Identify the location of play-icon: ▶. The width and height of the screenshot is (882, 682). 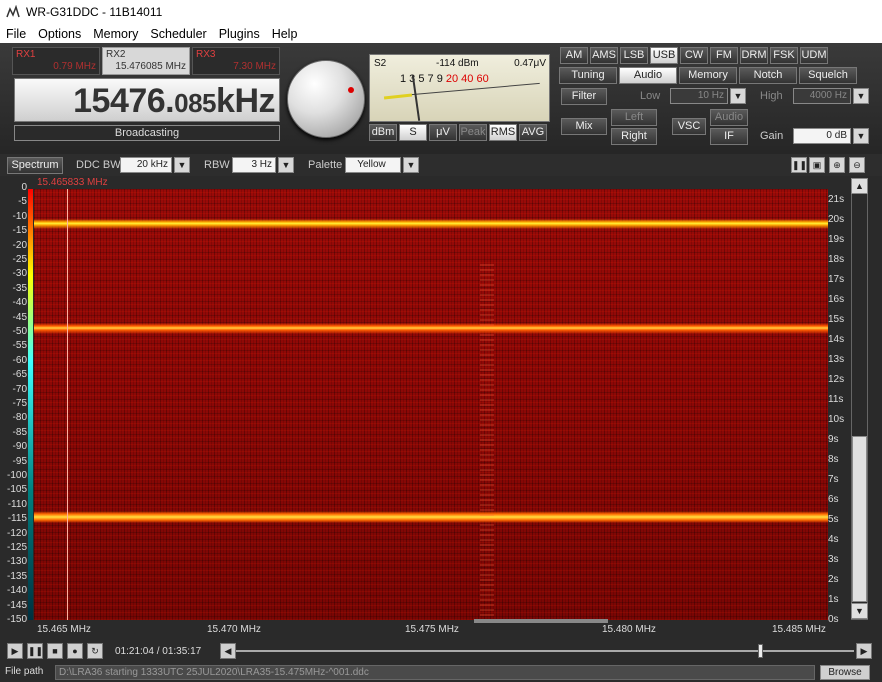
(15, 651).